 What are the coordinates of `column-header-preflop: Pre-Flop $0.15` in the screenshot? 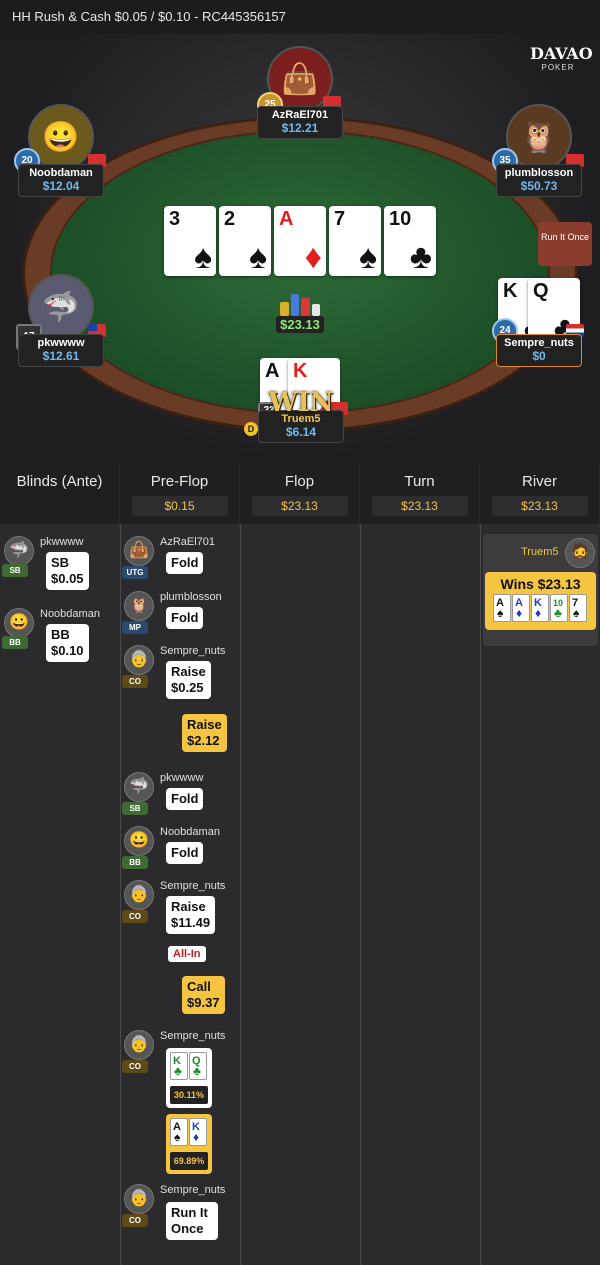 It's located at (179, 494).